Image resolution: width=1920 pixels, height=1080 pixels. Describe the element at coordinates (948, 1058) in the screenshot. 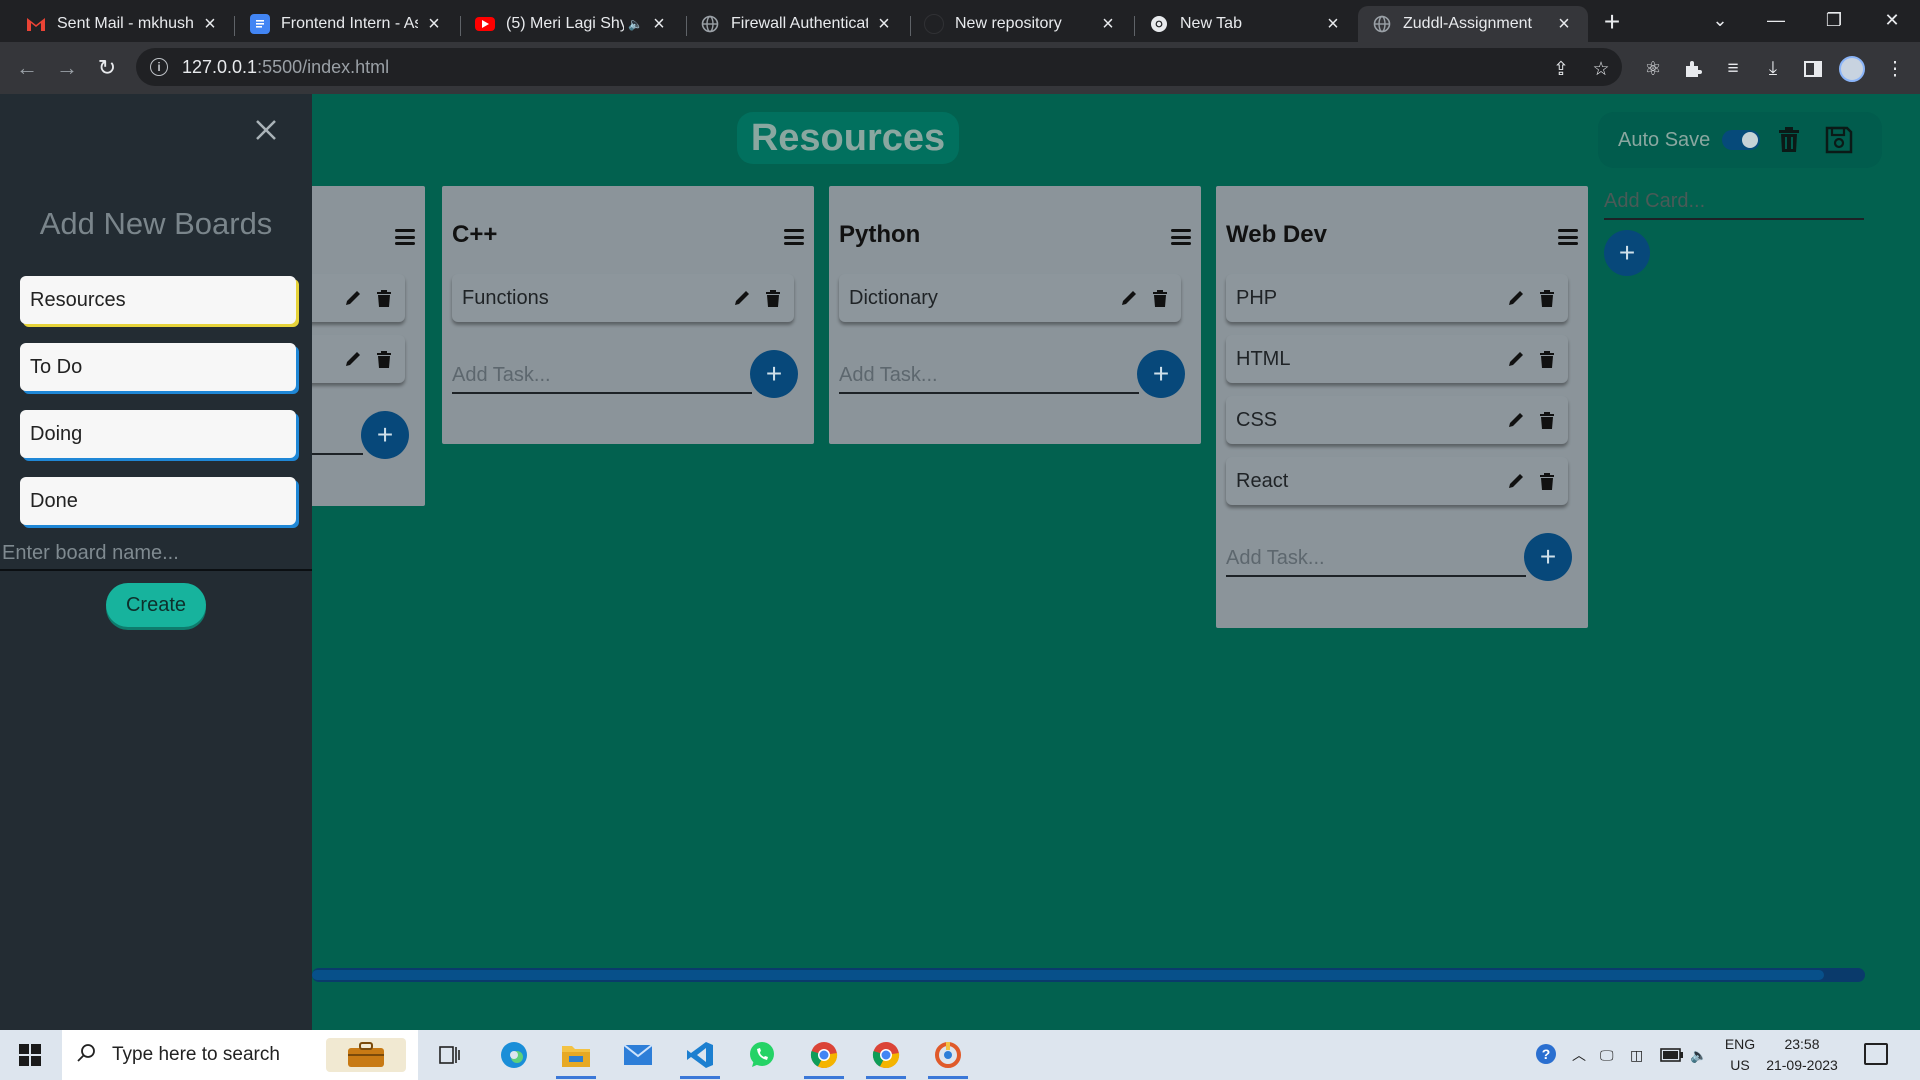

I see `paint-icon` at that location.